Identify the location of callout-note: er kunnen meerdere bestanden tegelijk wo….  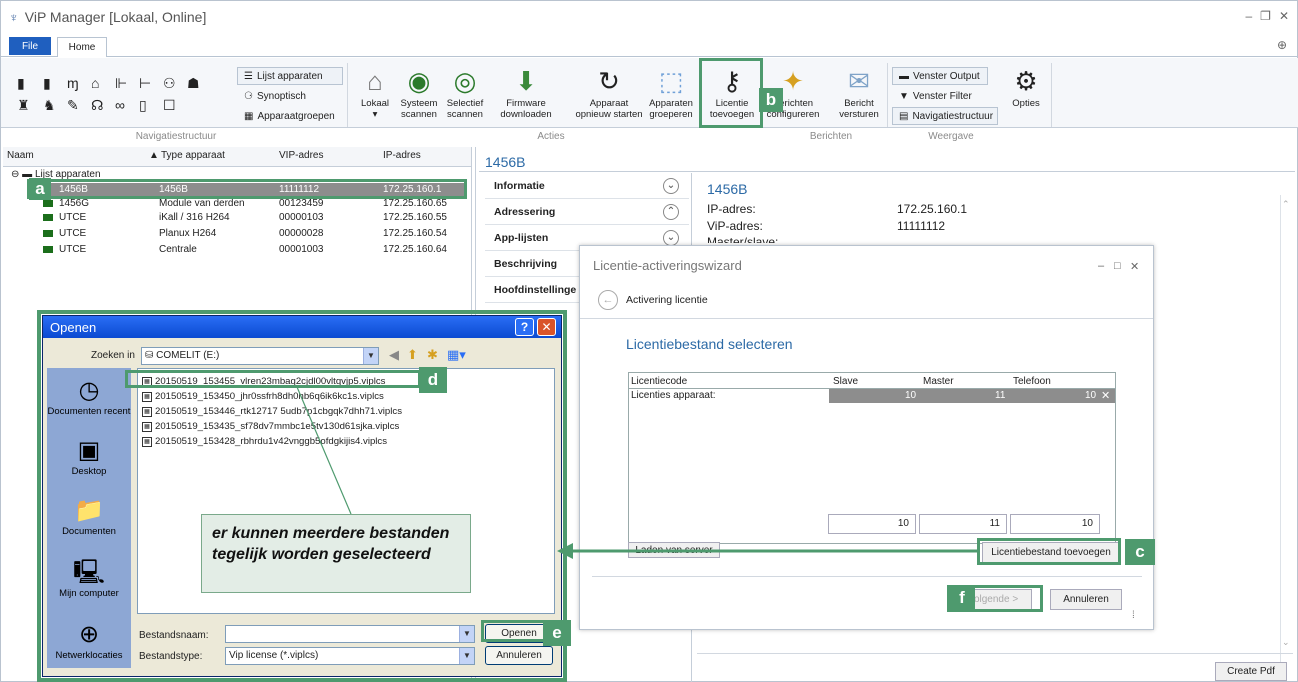
(336, 553).